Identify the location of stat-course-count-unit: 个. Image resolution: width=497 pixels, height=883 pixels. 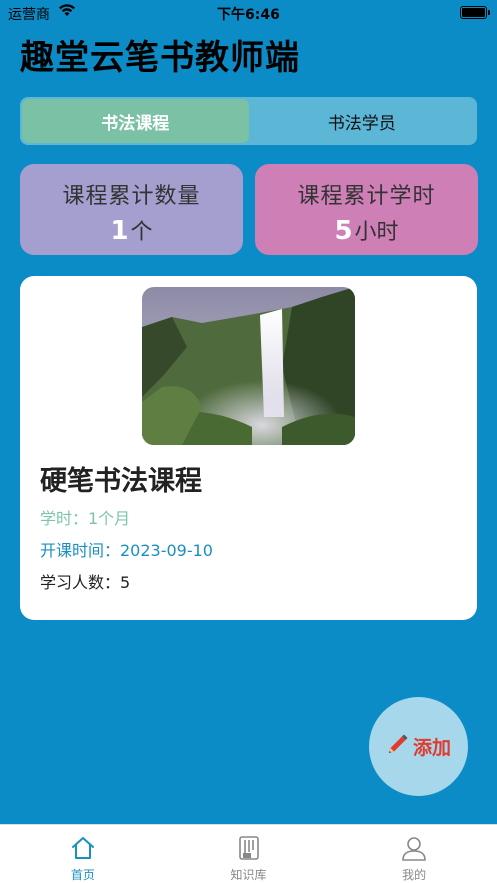
(141, 232).